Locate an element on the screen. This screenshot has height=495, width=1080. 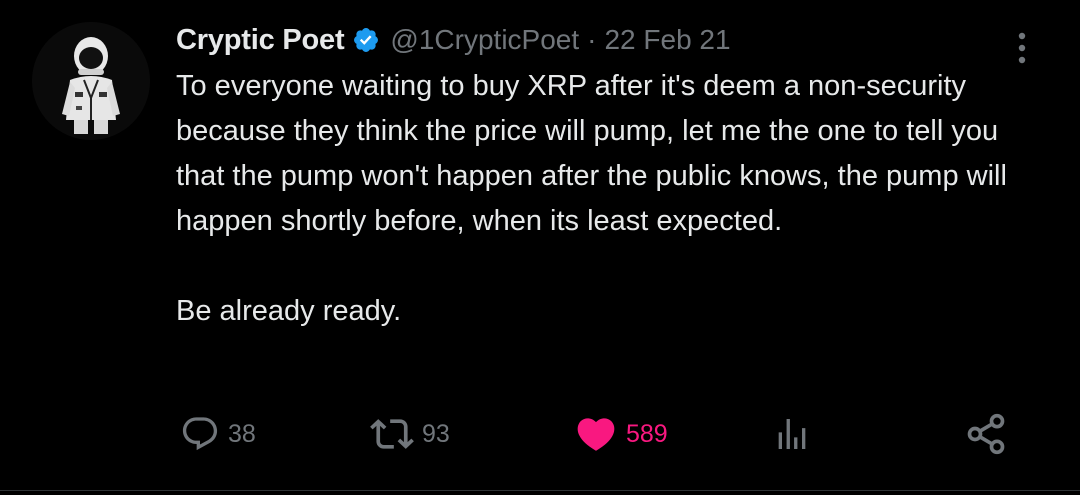
reply-button: 38 is located at coordinates (218, 434).